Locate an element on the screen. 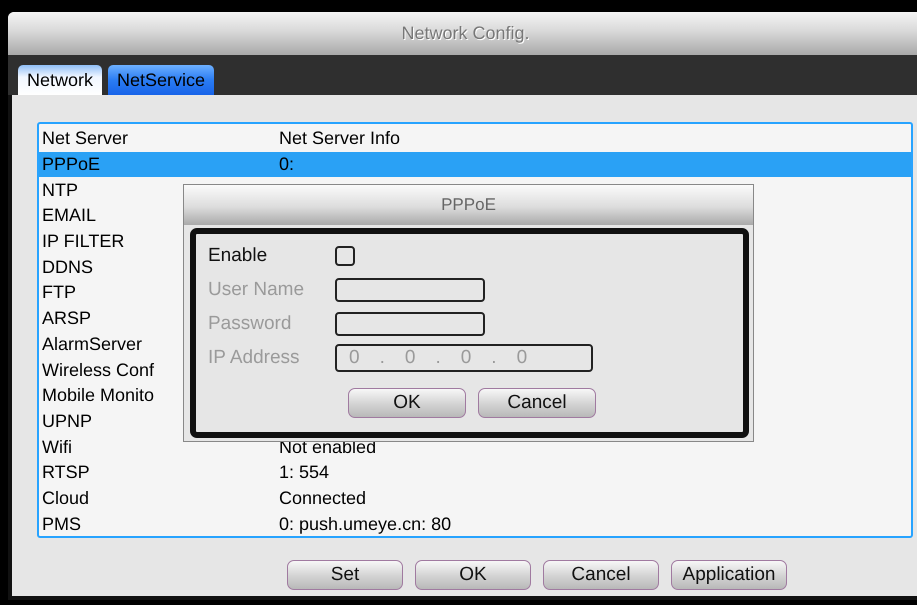 This screenshot has height=605, width=917. list-row: PPPoE 0: is located at coordinates (475, 165).